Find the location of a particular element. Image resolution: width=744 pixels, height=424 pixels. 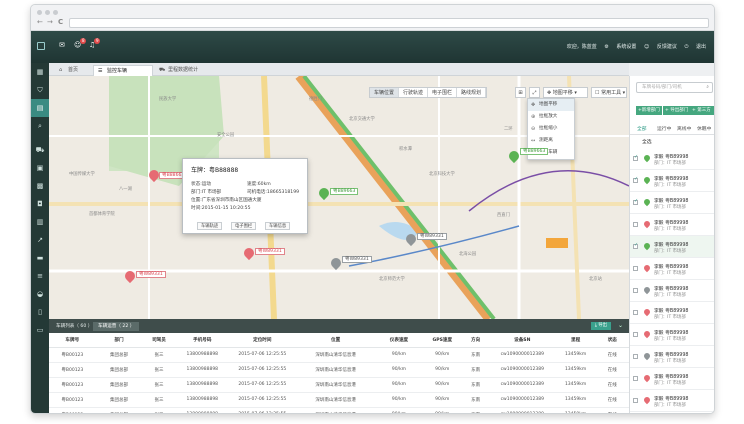

sidebar-item-fuel: ◘ is located at coordinates (40, 204).